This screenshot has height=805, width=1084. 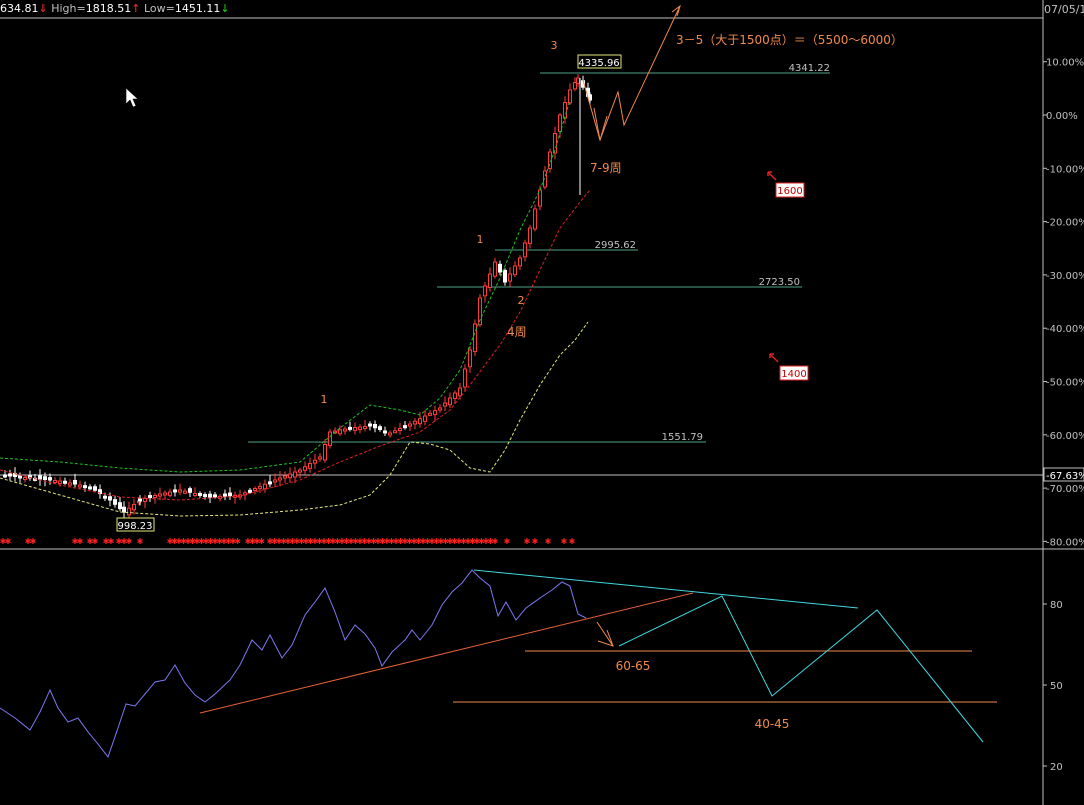 What do you see at coordinates (293, 664) in the screenshot?
I see `indicator-line` at bounding box center [293, 664].